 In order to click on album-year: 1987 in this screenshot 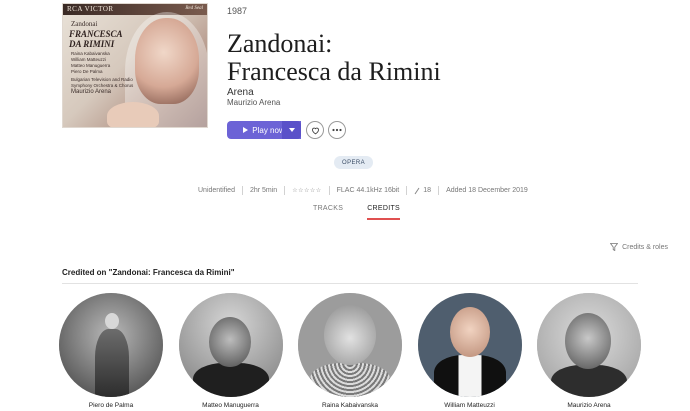, I will do `click(237, 11)`.